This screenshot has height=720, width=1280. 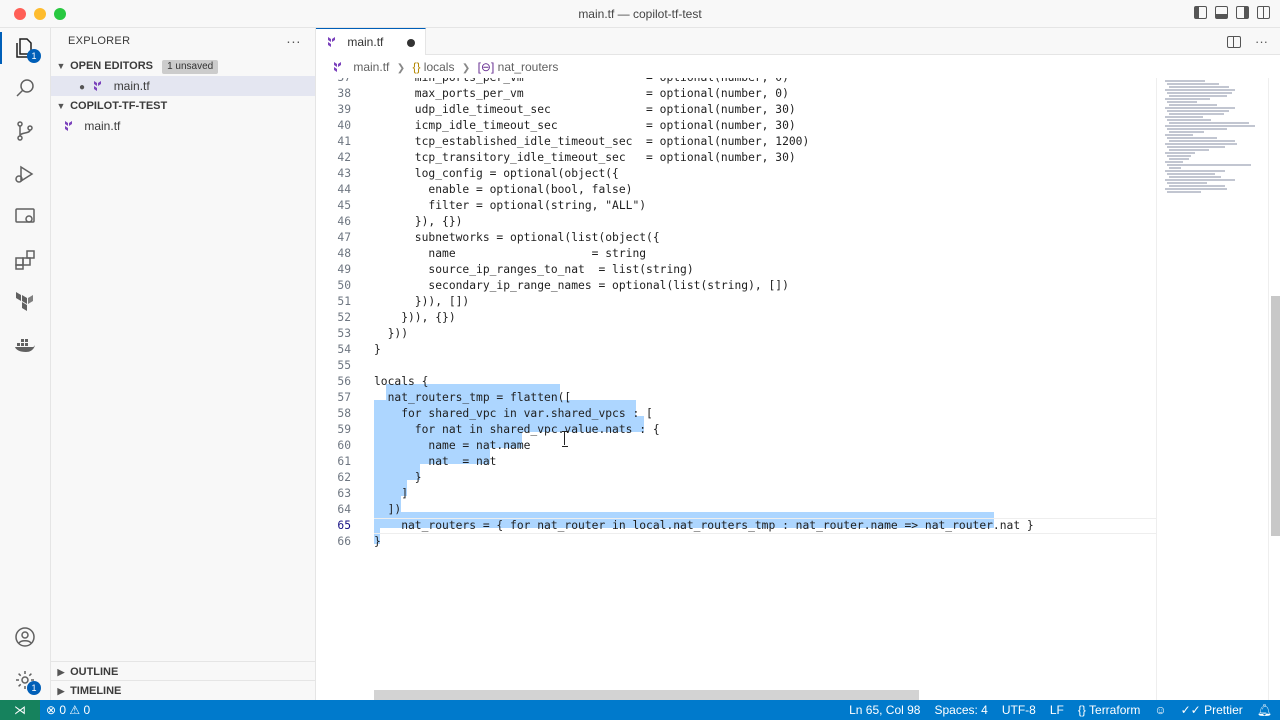 I want to click on code-line: 62 }, so click(x=736, y=478).